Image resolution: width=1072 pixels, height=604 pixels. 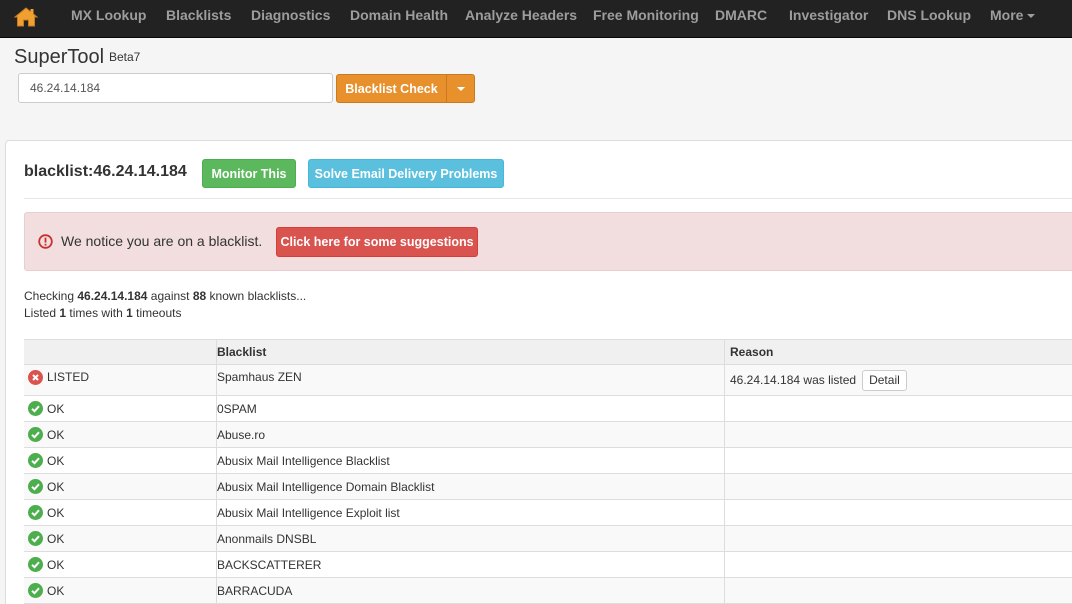 I want to click on blacklist-name-cell: 0SPAM, so click(x=470, y=408).